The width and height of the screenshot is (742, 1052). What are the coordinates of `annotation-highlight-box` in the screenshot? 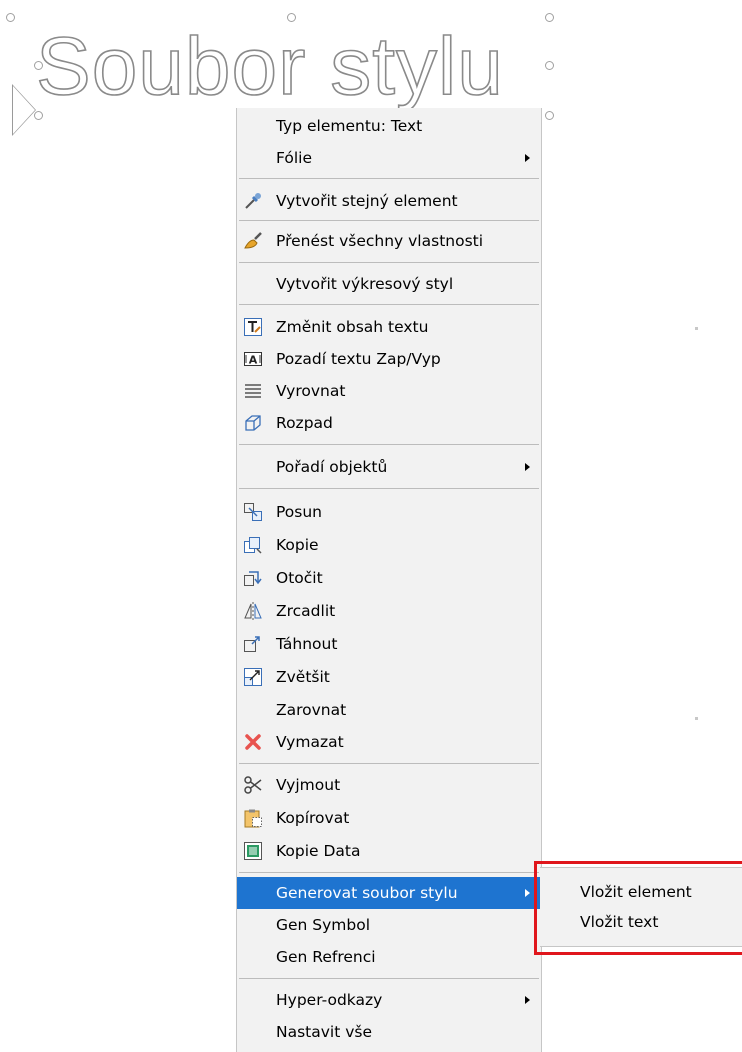 It's located at (638, 908).